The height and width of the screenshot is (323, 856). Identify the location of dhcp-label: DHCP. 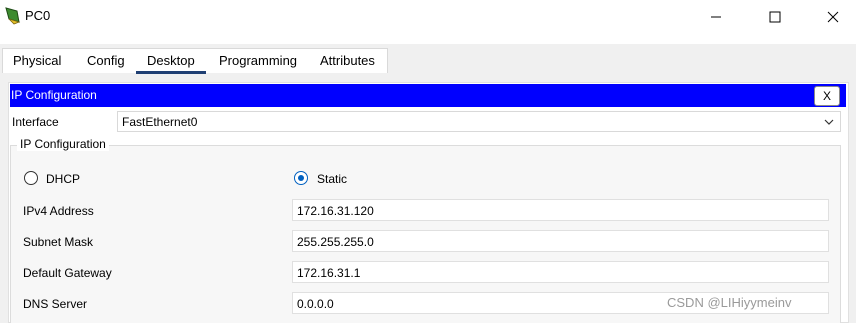
(63, 179).